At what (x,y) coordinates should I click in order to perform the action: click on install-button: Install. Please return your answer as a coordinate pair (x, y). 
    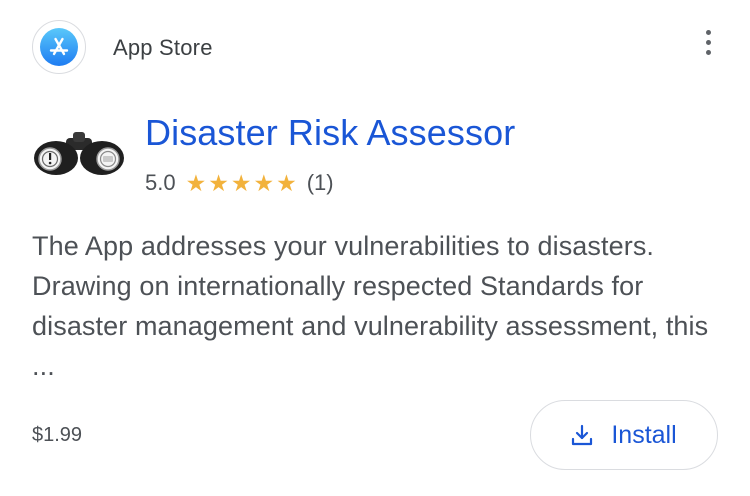
    Looking at the image, I should click on (624, 435).